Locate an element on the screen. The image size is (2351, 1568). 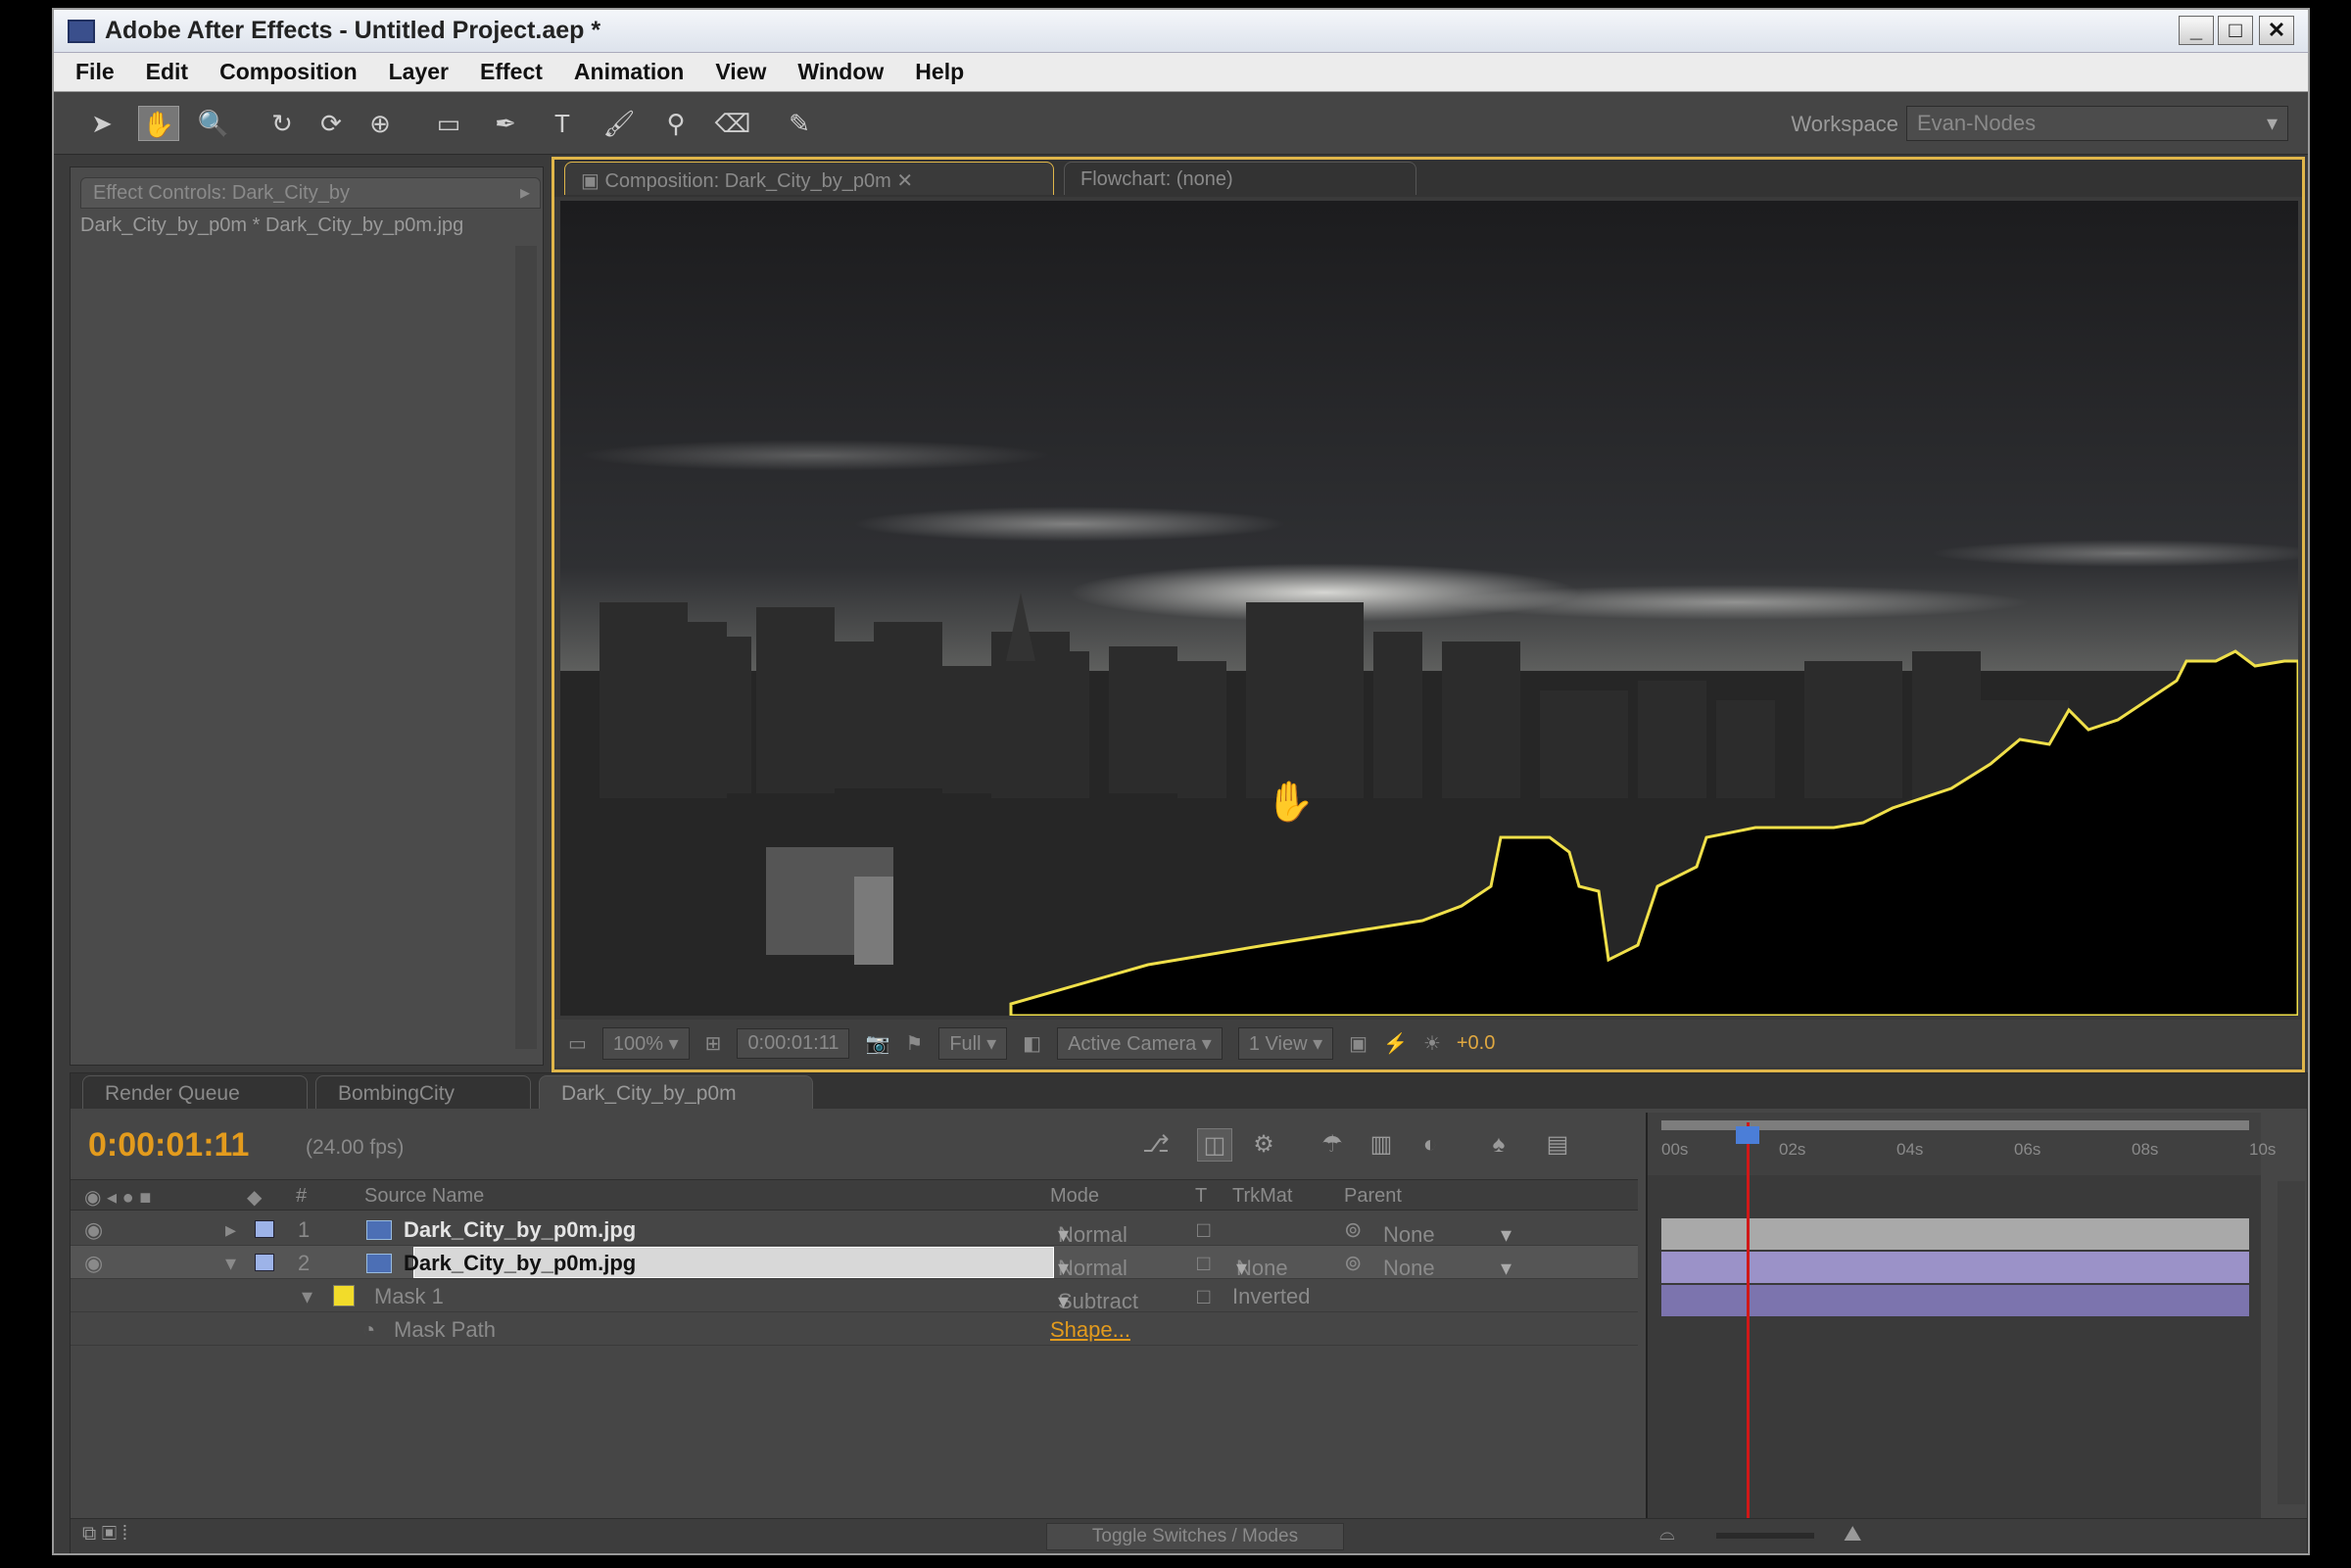
hand-tool-icon: ✋ is located at coordinates (159, 124).